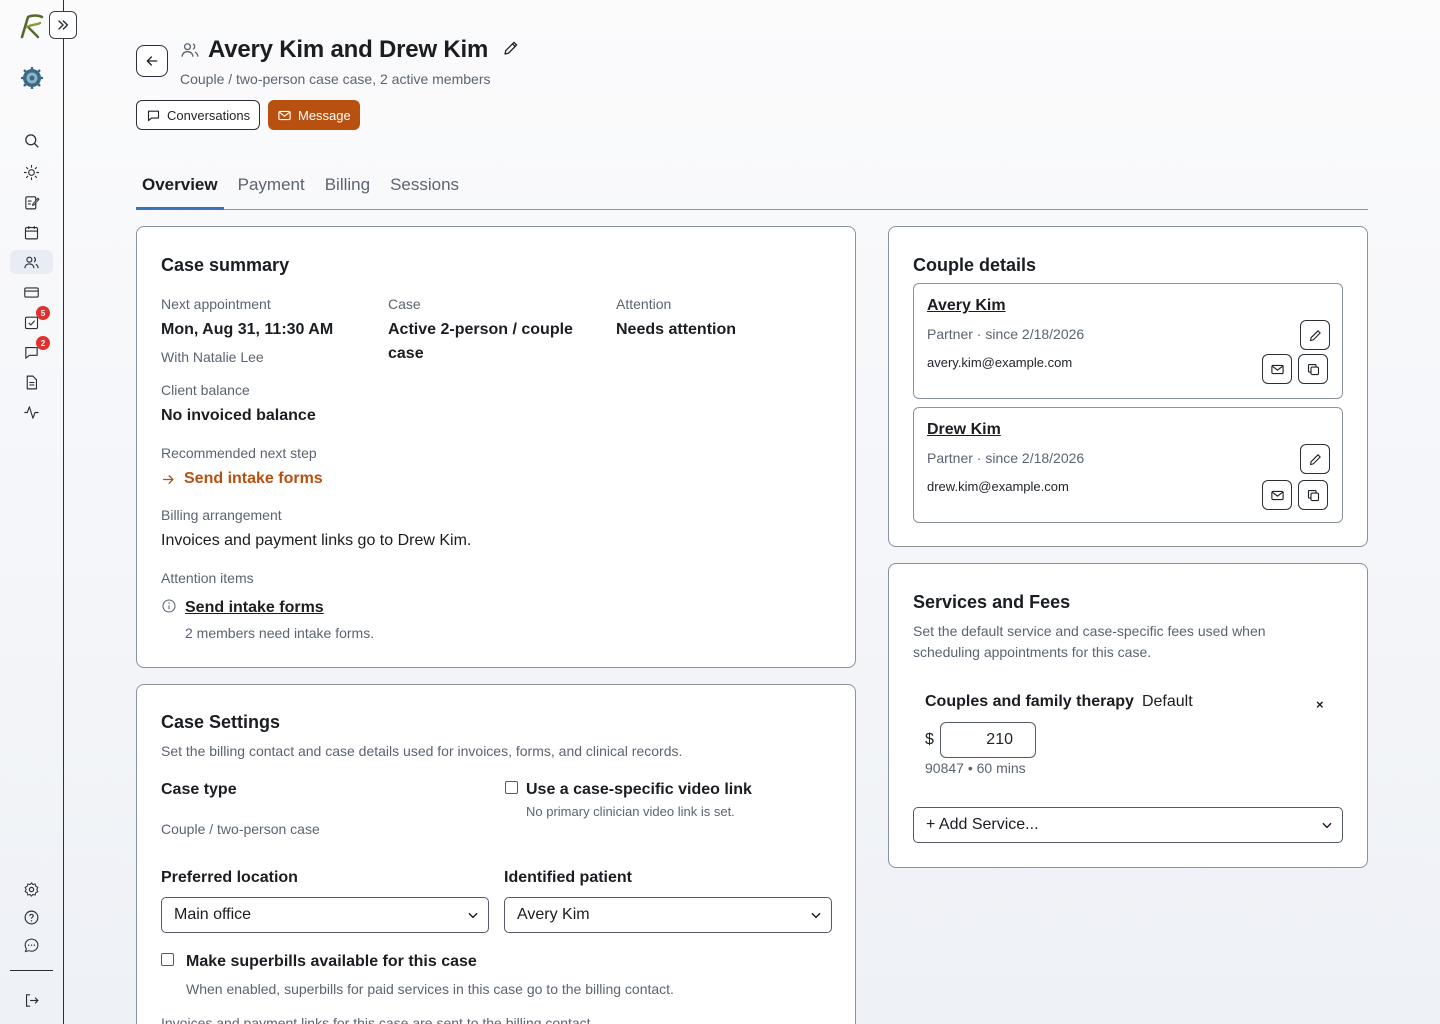 This screenshot has width=1440, height=1024. Describe the element at coordinates (205, 390) in the screenshot. I see `client-balance-label: Client balance` at that location.